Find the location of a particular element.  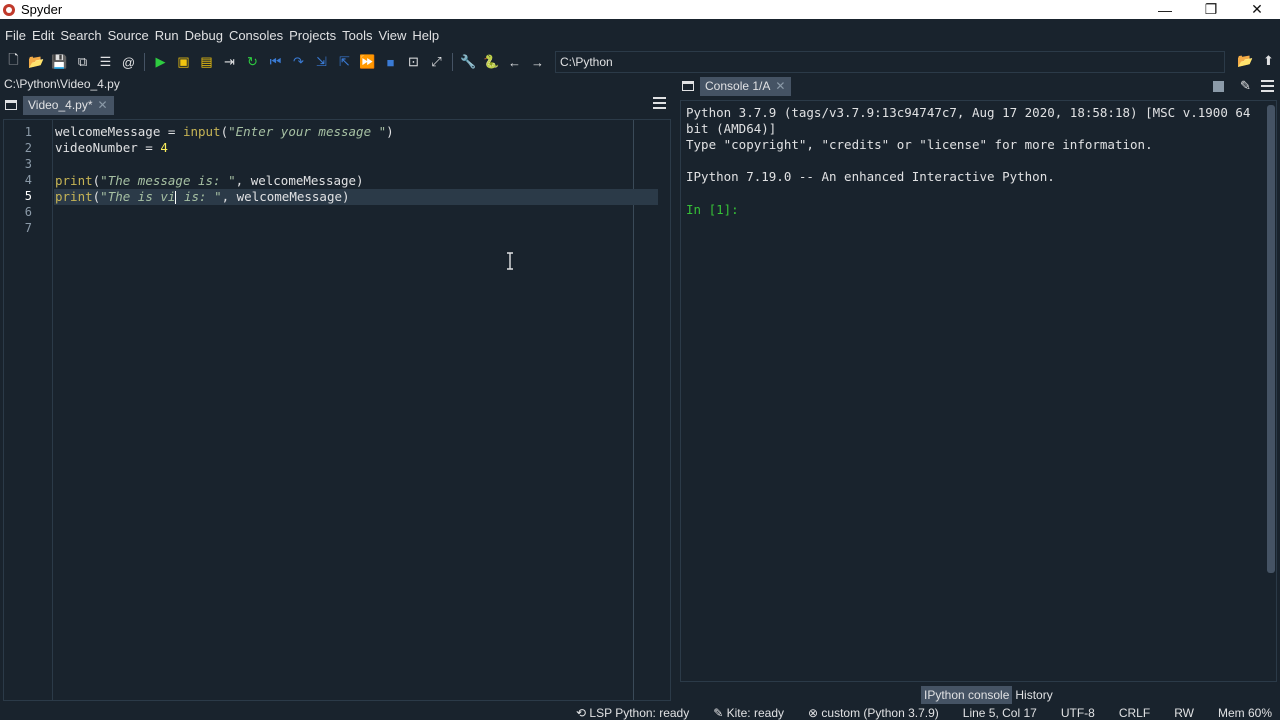

save-all-icon: ⧉ is located at coordinates (82, 62).